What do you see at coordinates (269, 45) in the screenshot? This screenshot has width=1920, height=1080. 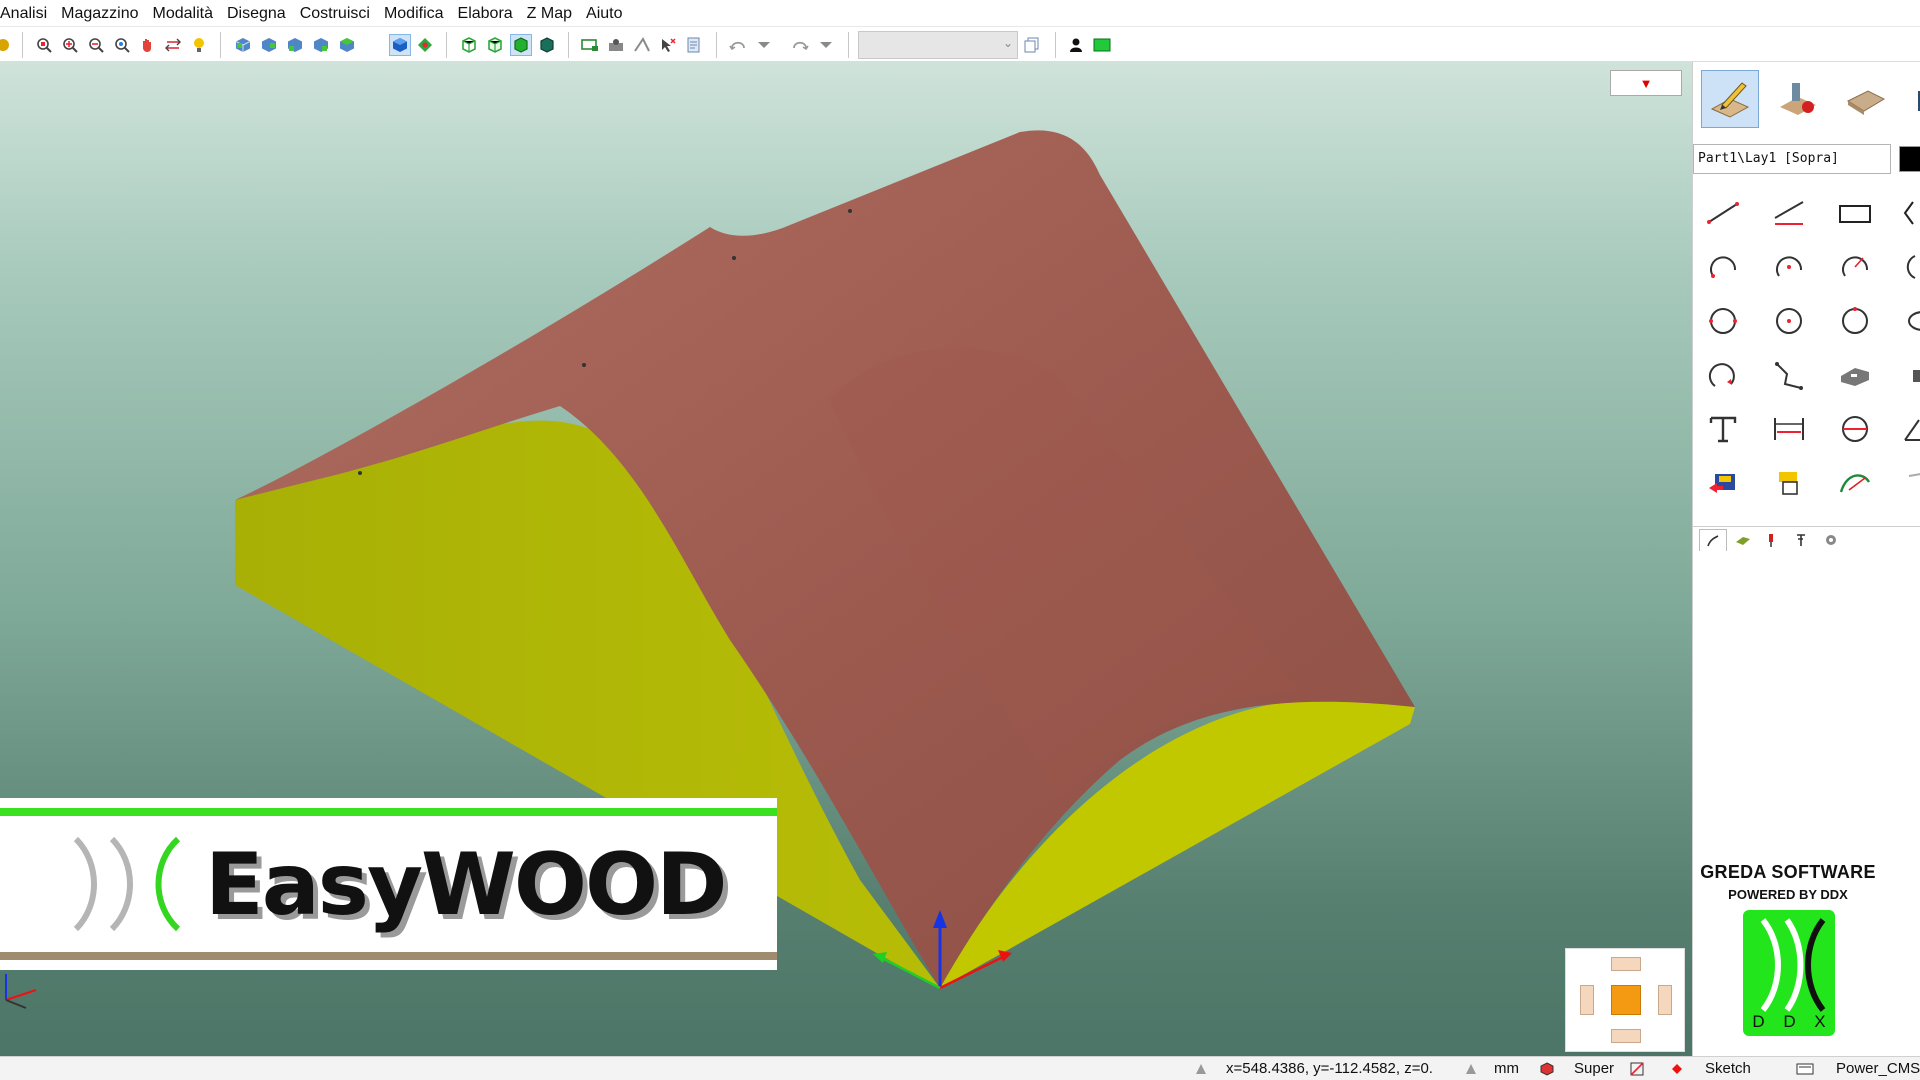 I see `view-back-icon` at bounding box center [269, 45].